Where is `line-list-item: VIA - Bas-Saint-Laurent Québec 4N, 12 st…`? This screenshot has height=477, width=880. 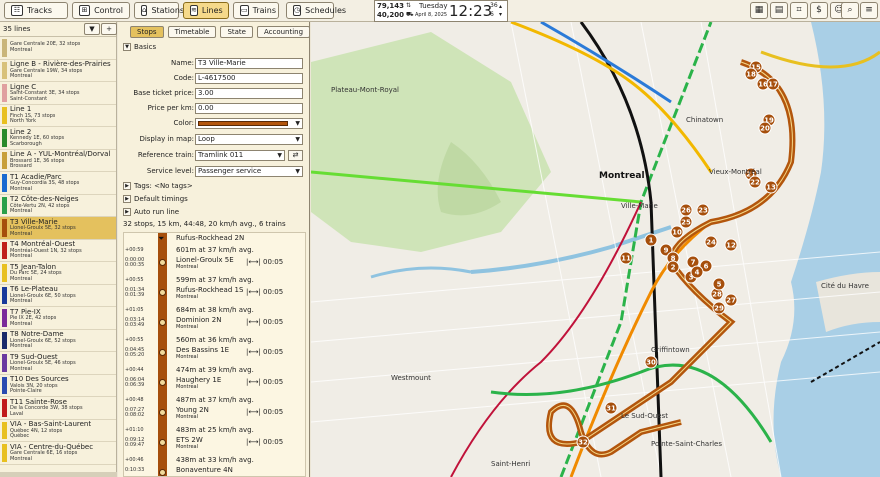
line-list-item: VIA - Bas-Saint-Laurent Québec 4N, 12 st… is located at coordinates (58, 431).